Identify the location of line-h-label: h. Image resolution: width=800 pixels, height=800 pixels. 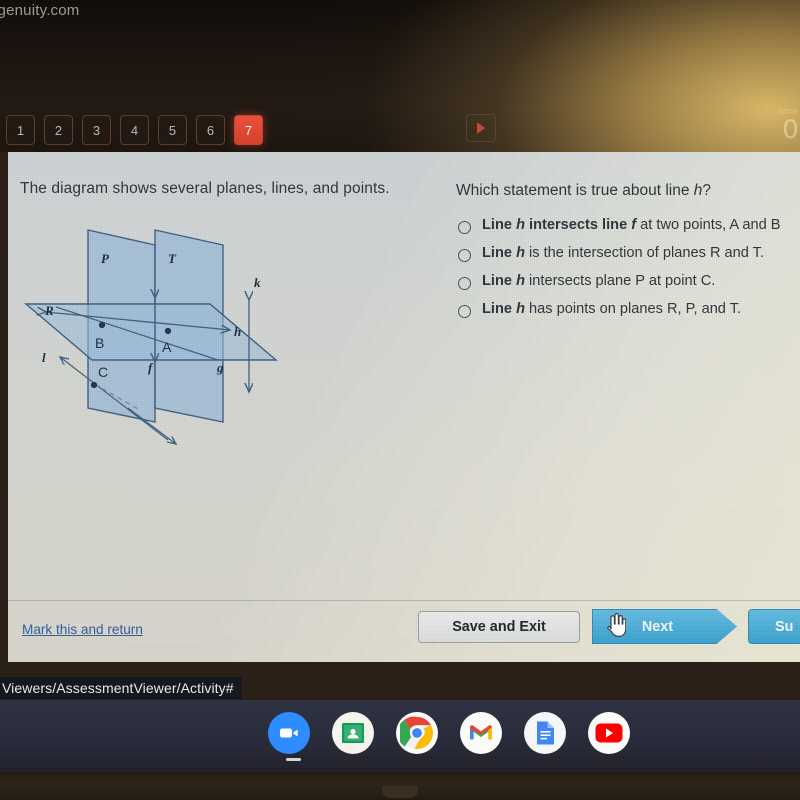
(237, 331).